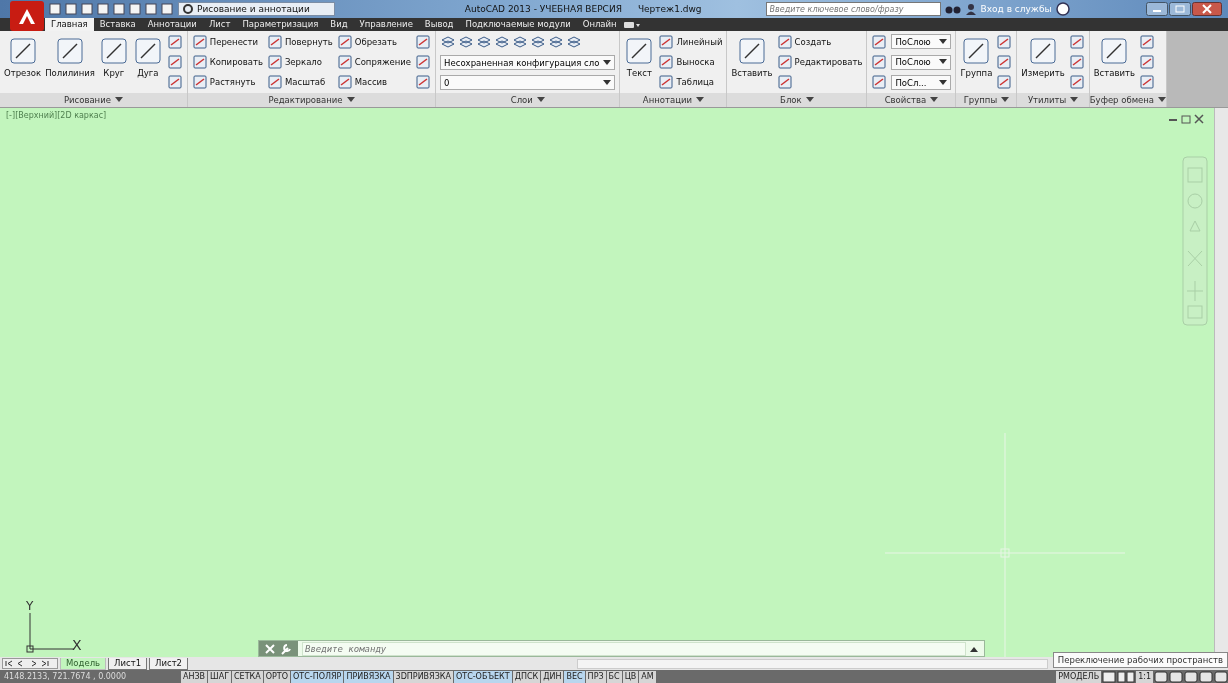 This screenshot has width=1228, height=683. Describe the element at coordinates (631, 24) in the screenshot. I see `panel-toggle-icon` at that location.